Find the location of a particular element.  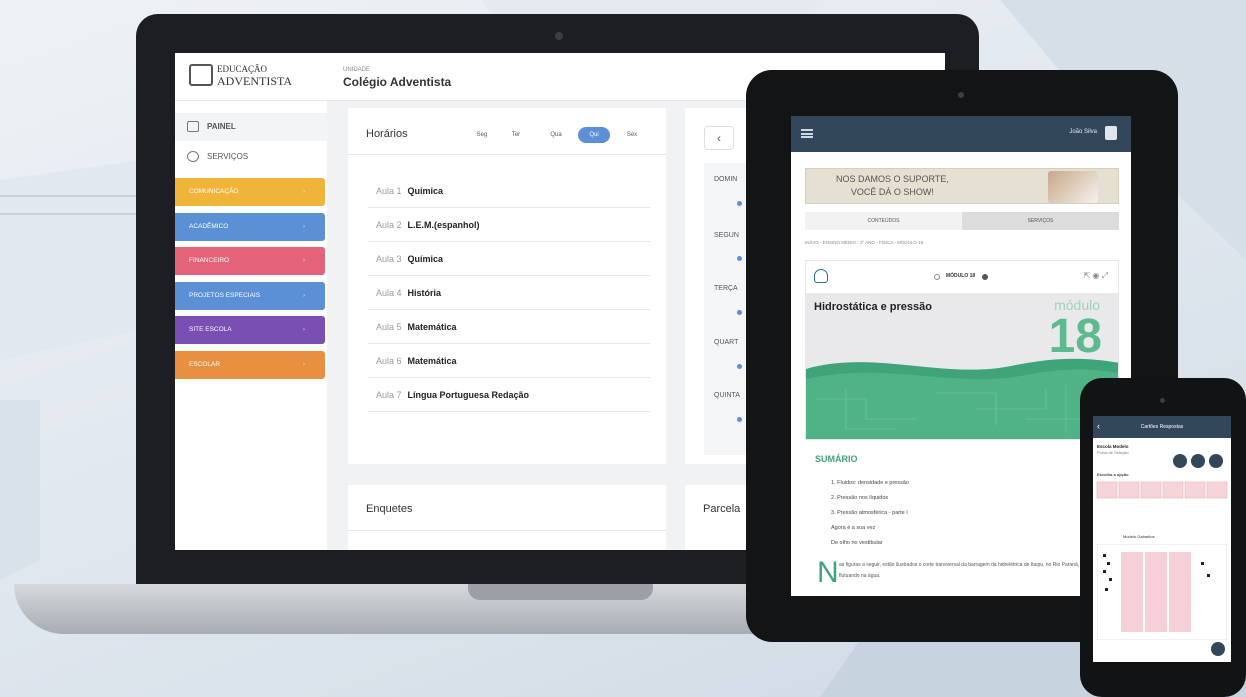

sumario-heading: SUMÁRIO is located at coordinates (836, 459).